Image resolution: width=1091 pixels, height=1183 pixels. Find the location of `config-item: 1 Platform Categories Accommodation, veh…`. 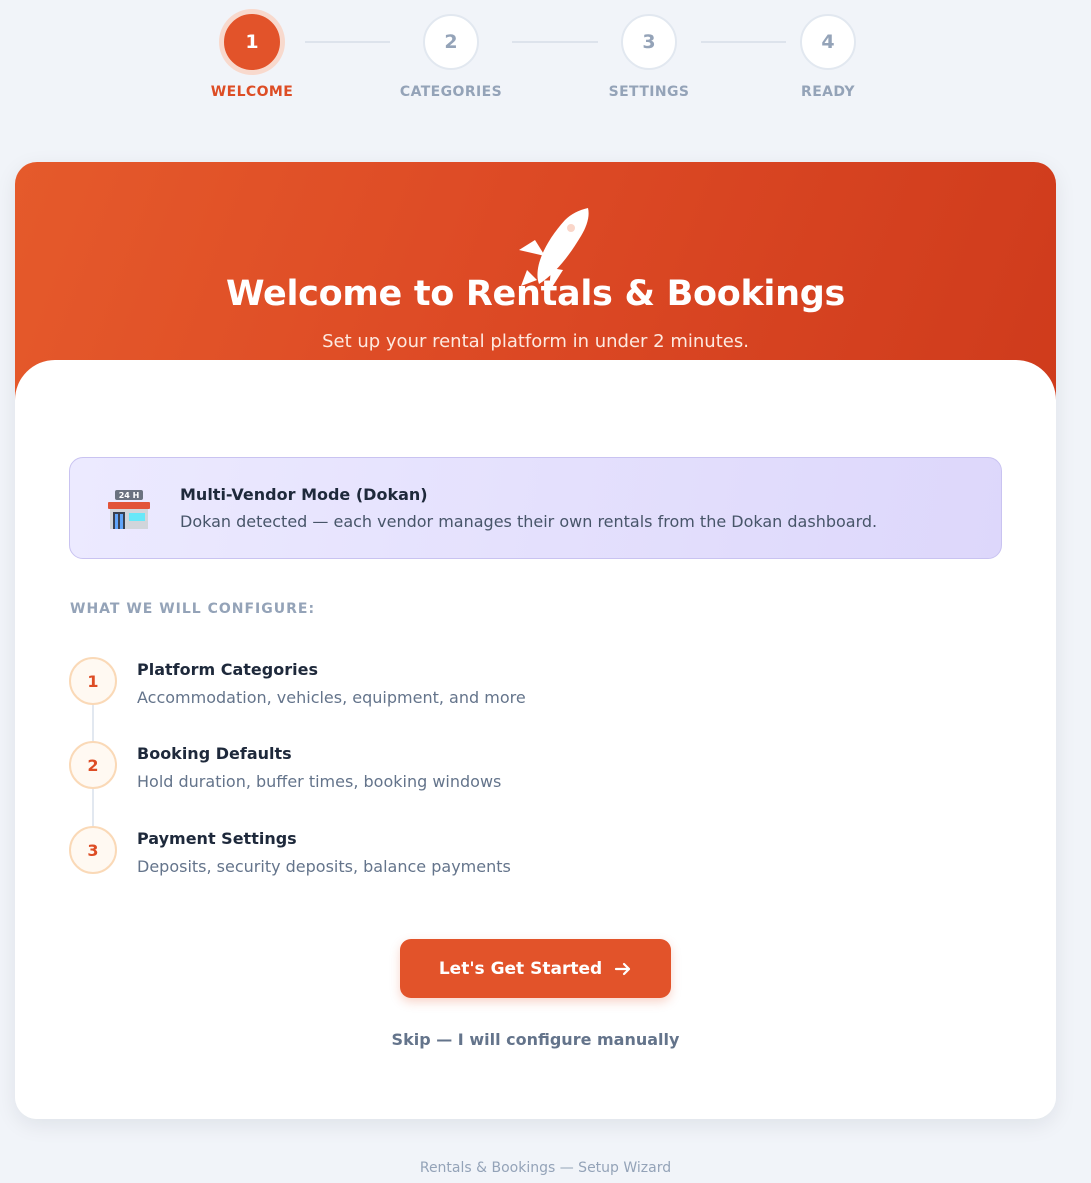

config-item: 1 Platform Categories Accommodation, veh… is located at coordinates (419, 692).